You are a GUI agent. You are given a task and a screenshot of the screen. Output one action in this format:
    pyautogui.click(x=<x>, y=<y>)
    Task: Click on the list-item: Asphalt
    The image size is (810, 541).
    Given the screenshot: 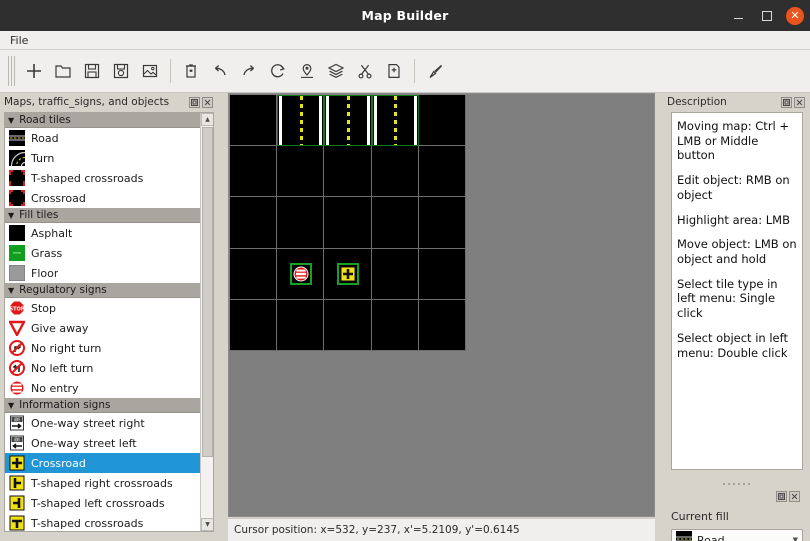 What is the action you would take?
    pyautogui.click(x=102, y=233)
    